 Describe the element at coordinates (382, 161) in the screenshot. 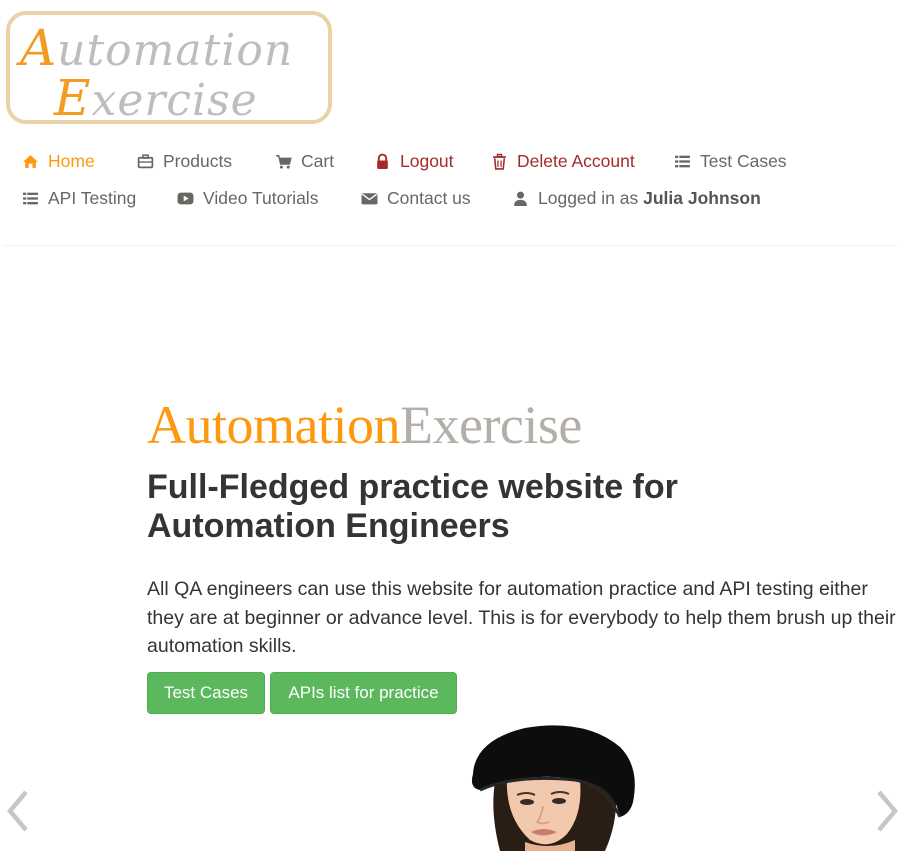

I see `lock-icon` at that location.